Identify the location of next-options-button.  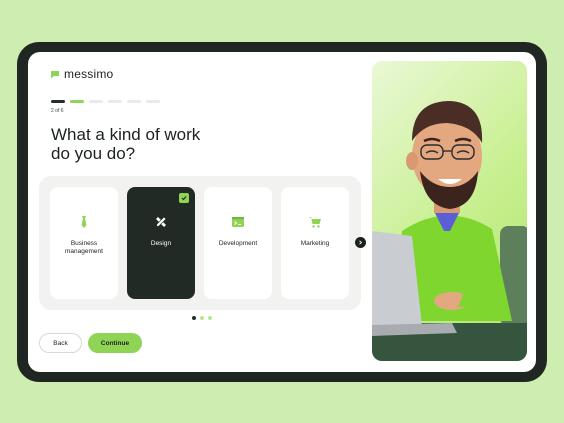
(360, 242).